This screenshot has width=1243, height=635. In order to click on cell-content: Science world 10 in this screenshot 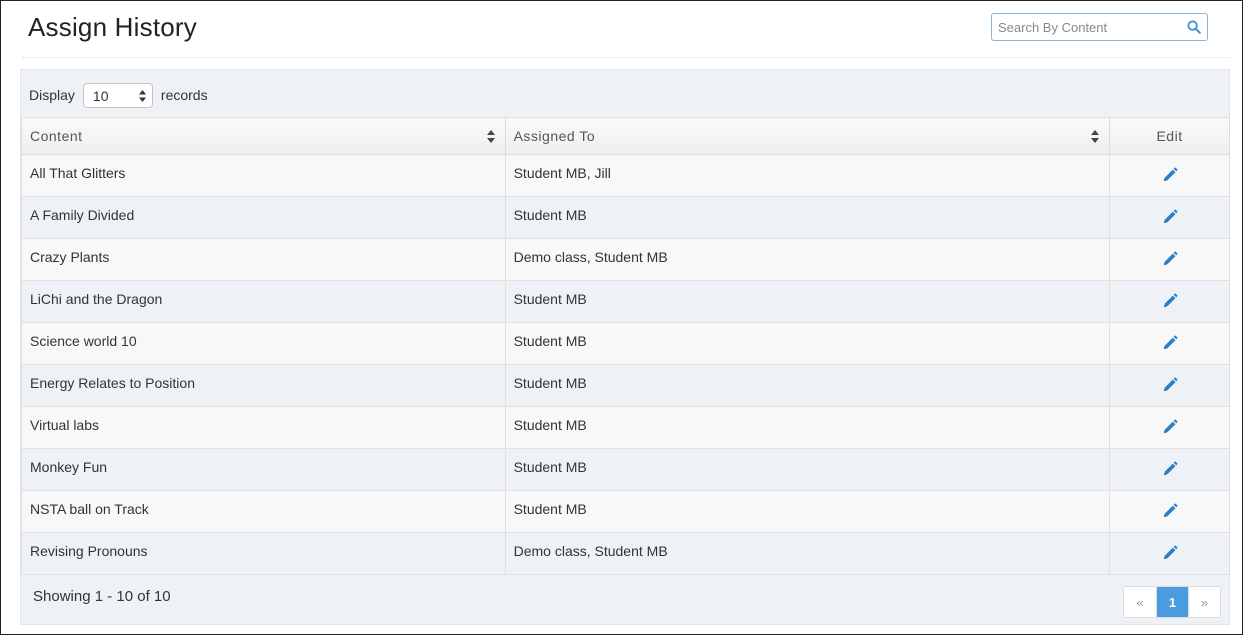, I will do `click(263, 343)`.